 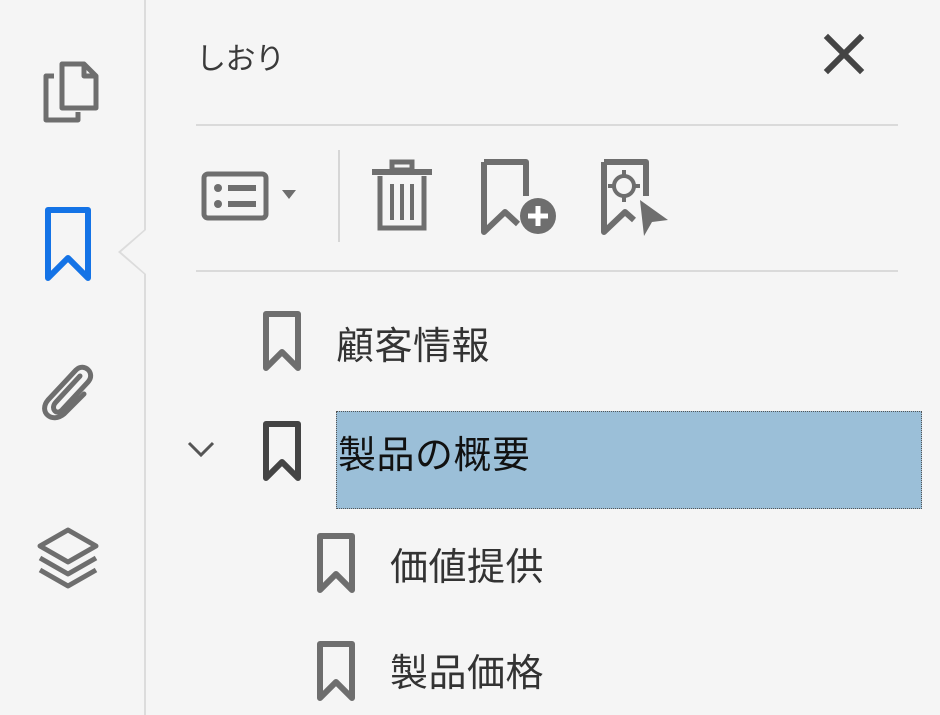 I want to click on new-bookmark-icon, so click(x=521, y=200).